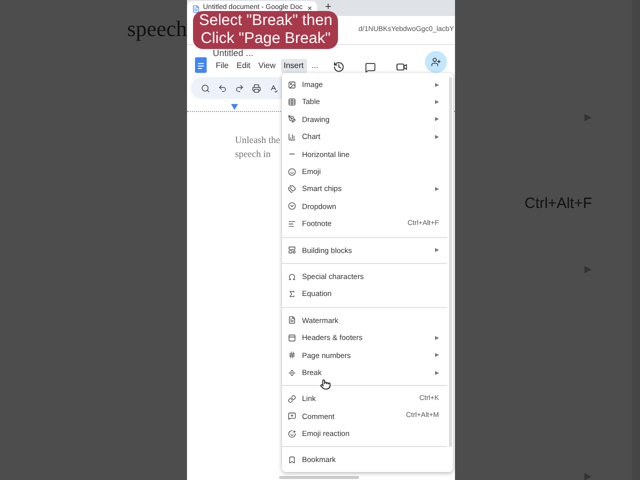 The image size is (640, 480). What do you see at coordinates (265, 39) in the screenshot?
I see `caption-text: Click "Page Break"` at bounding box center [265, 39].